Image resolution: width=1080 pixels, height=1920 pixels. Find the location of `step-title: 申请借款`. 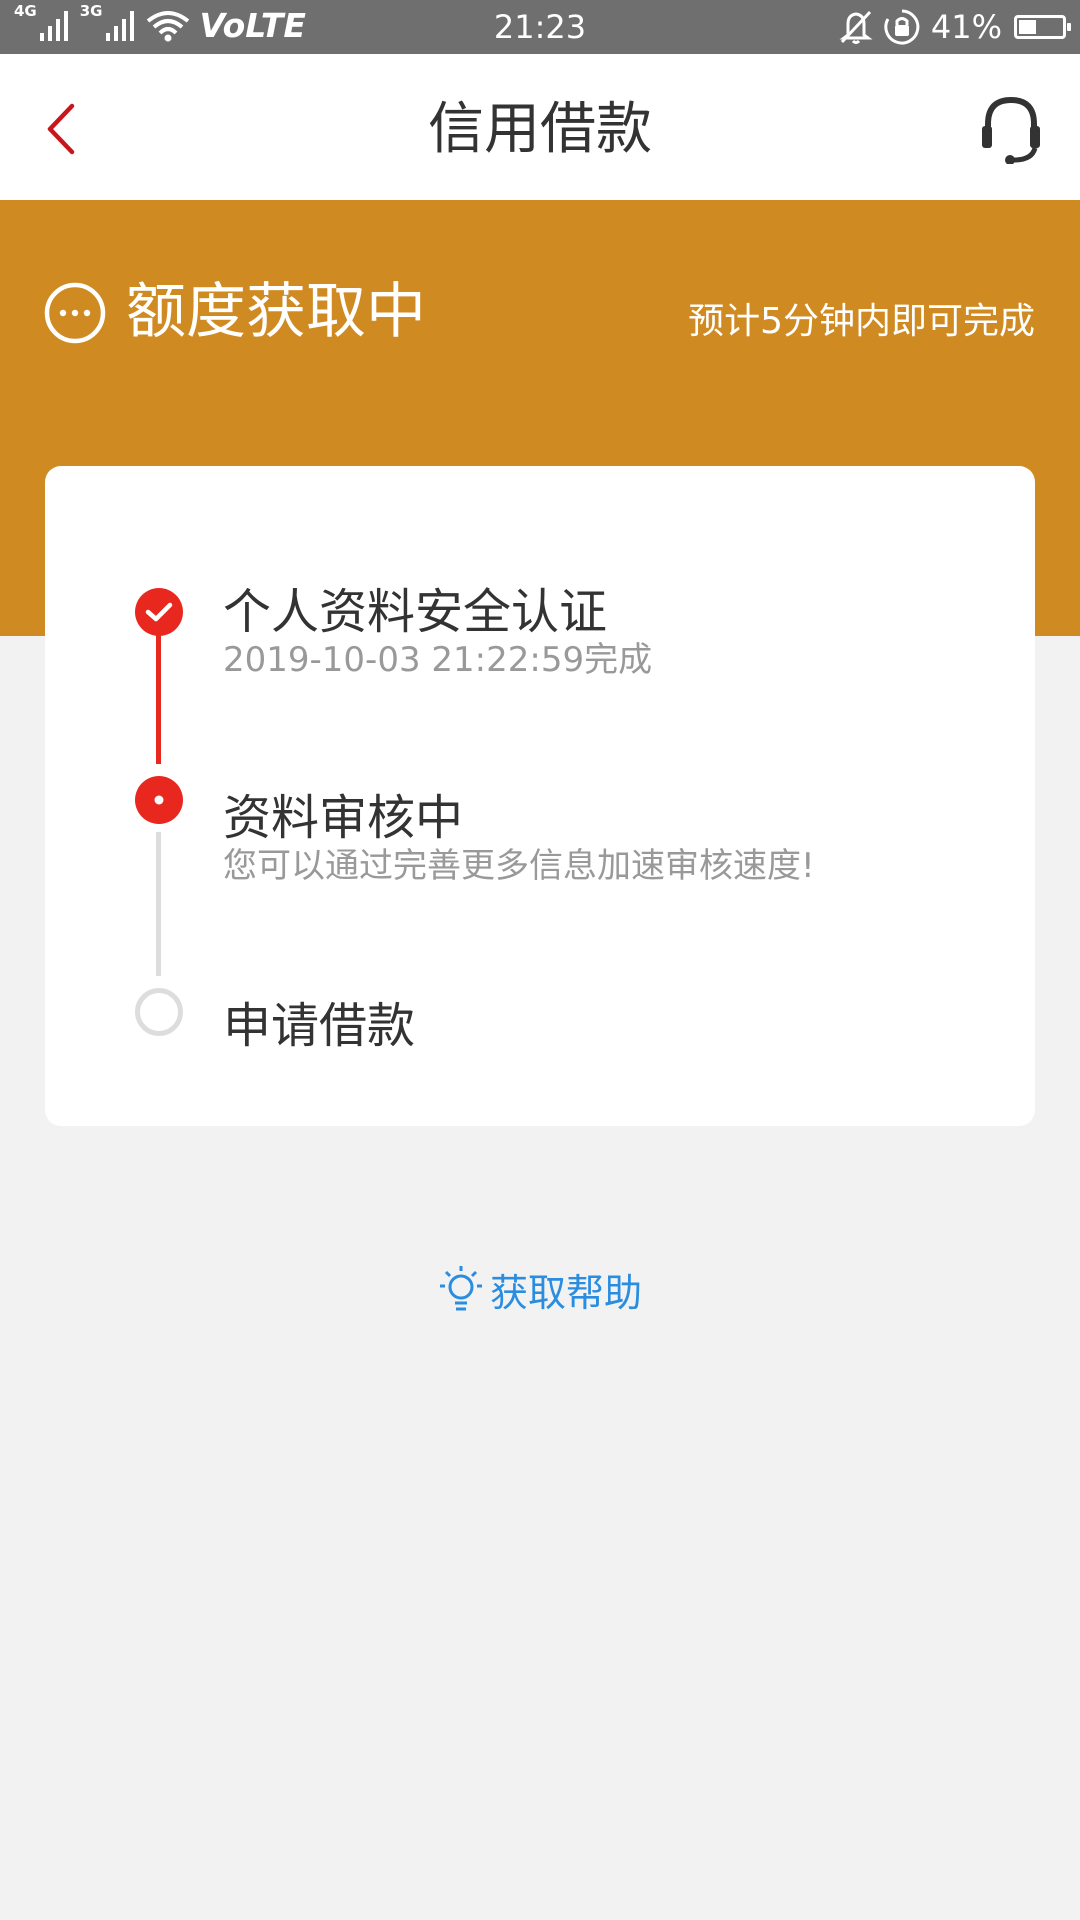

step-title: 申请借款 is located at coordinates (319, 1026).